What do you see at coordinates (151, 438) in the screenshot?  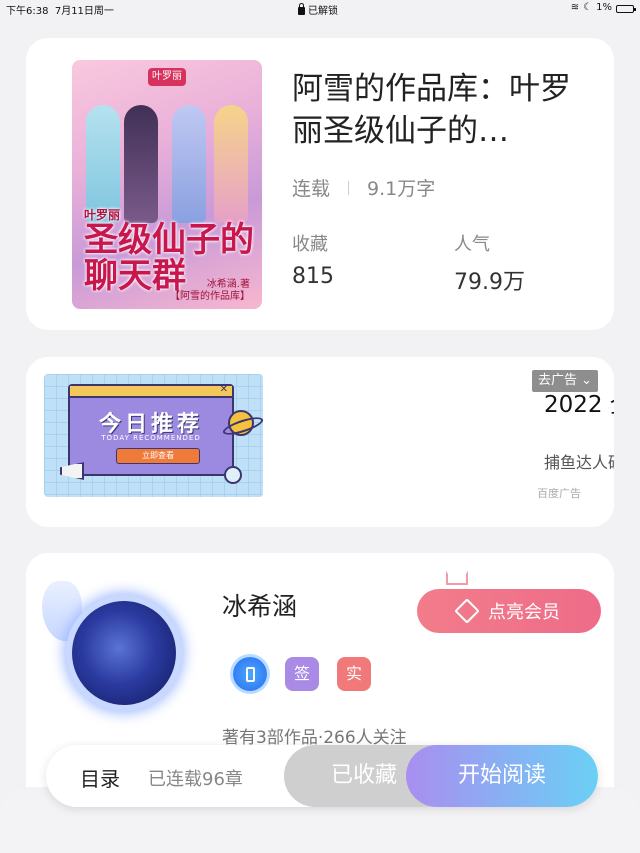 I see `ad-image-subtext: TODAY RECOMMENDED` at bounding box center [151, 438].